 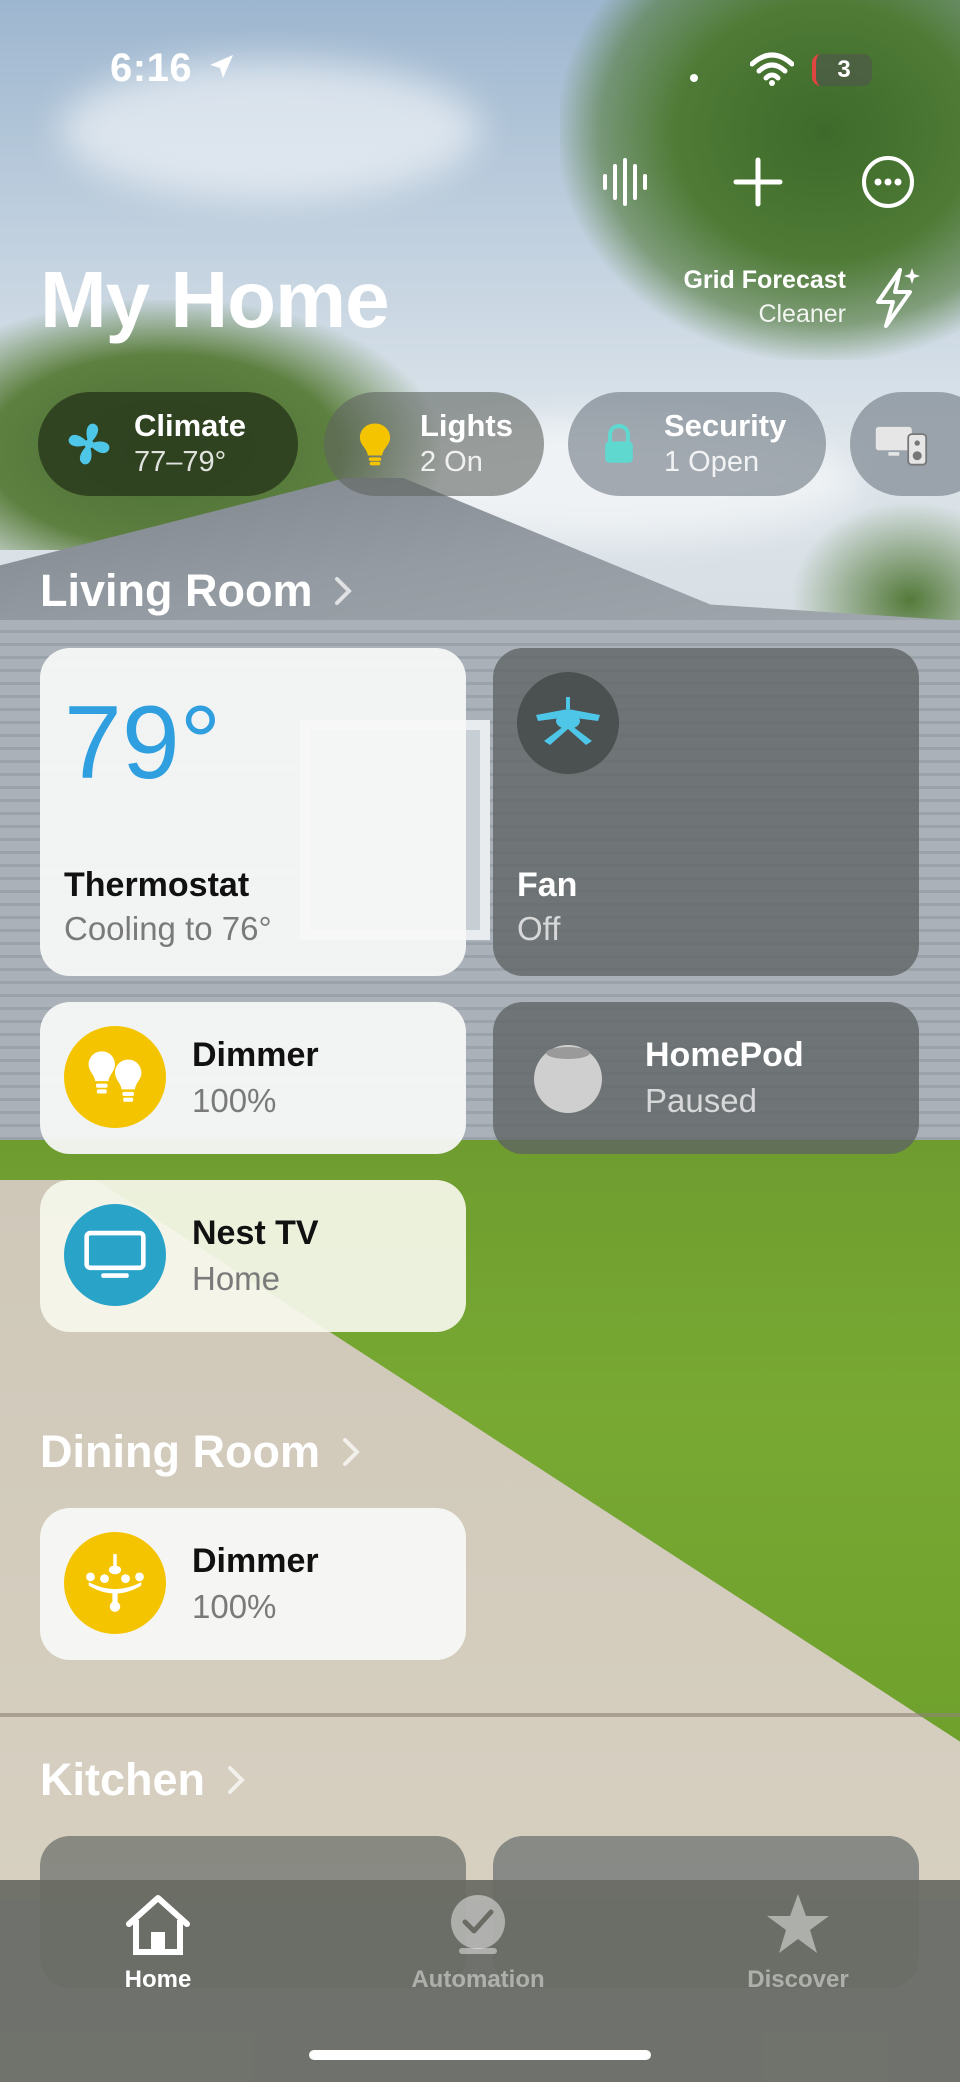 I want to click on grid-forecast-title: Grid Forecast, so click(x=764, y=280).